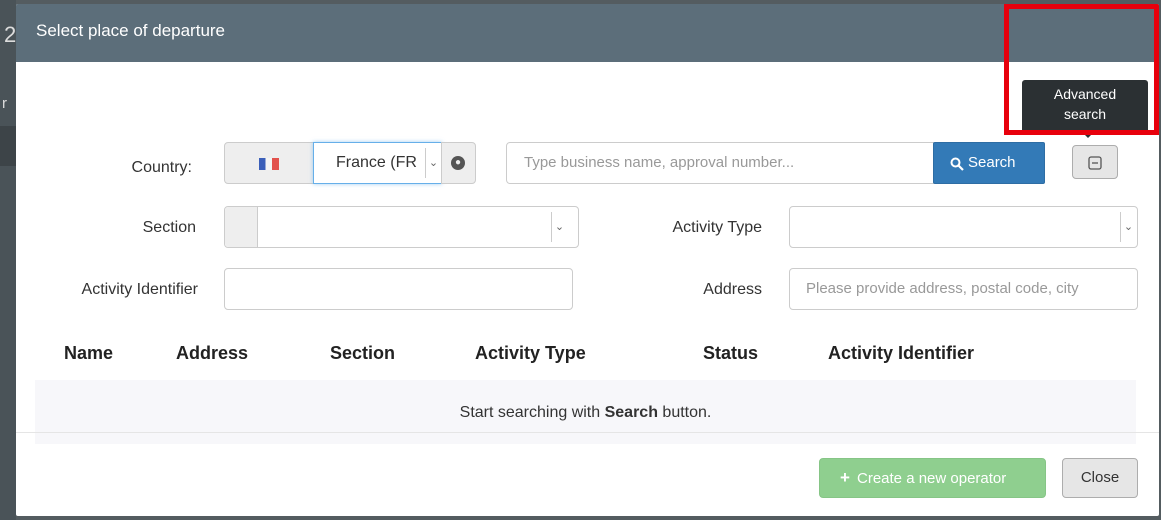  I want to click on column-header-address: Address, so click(212, 353).